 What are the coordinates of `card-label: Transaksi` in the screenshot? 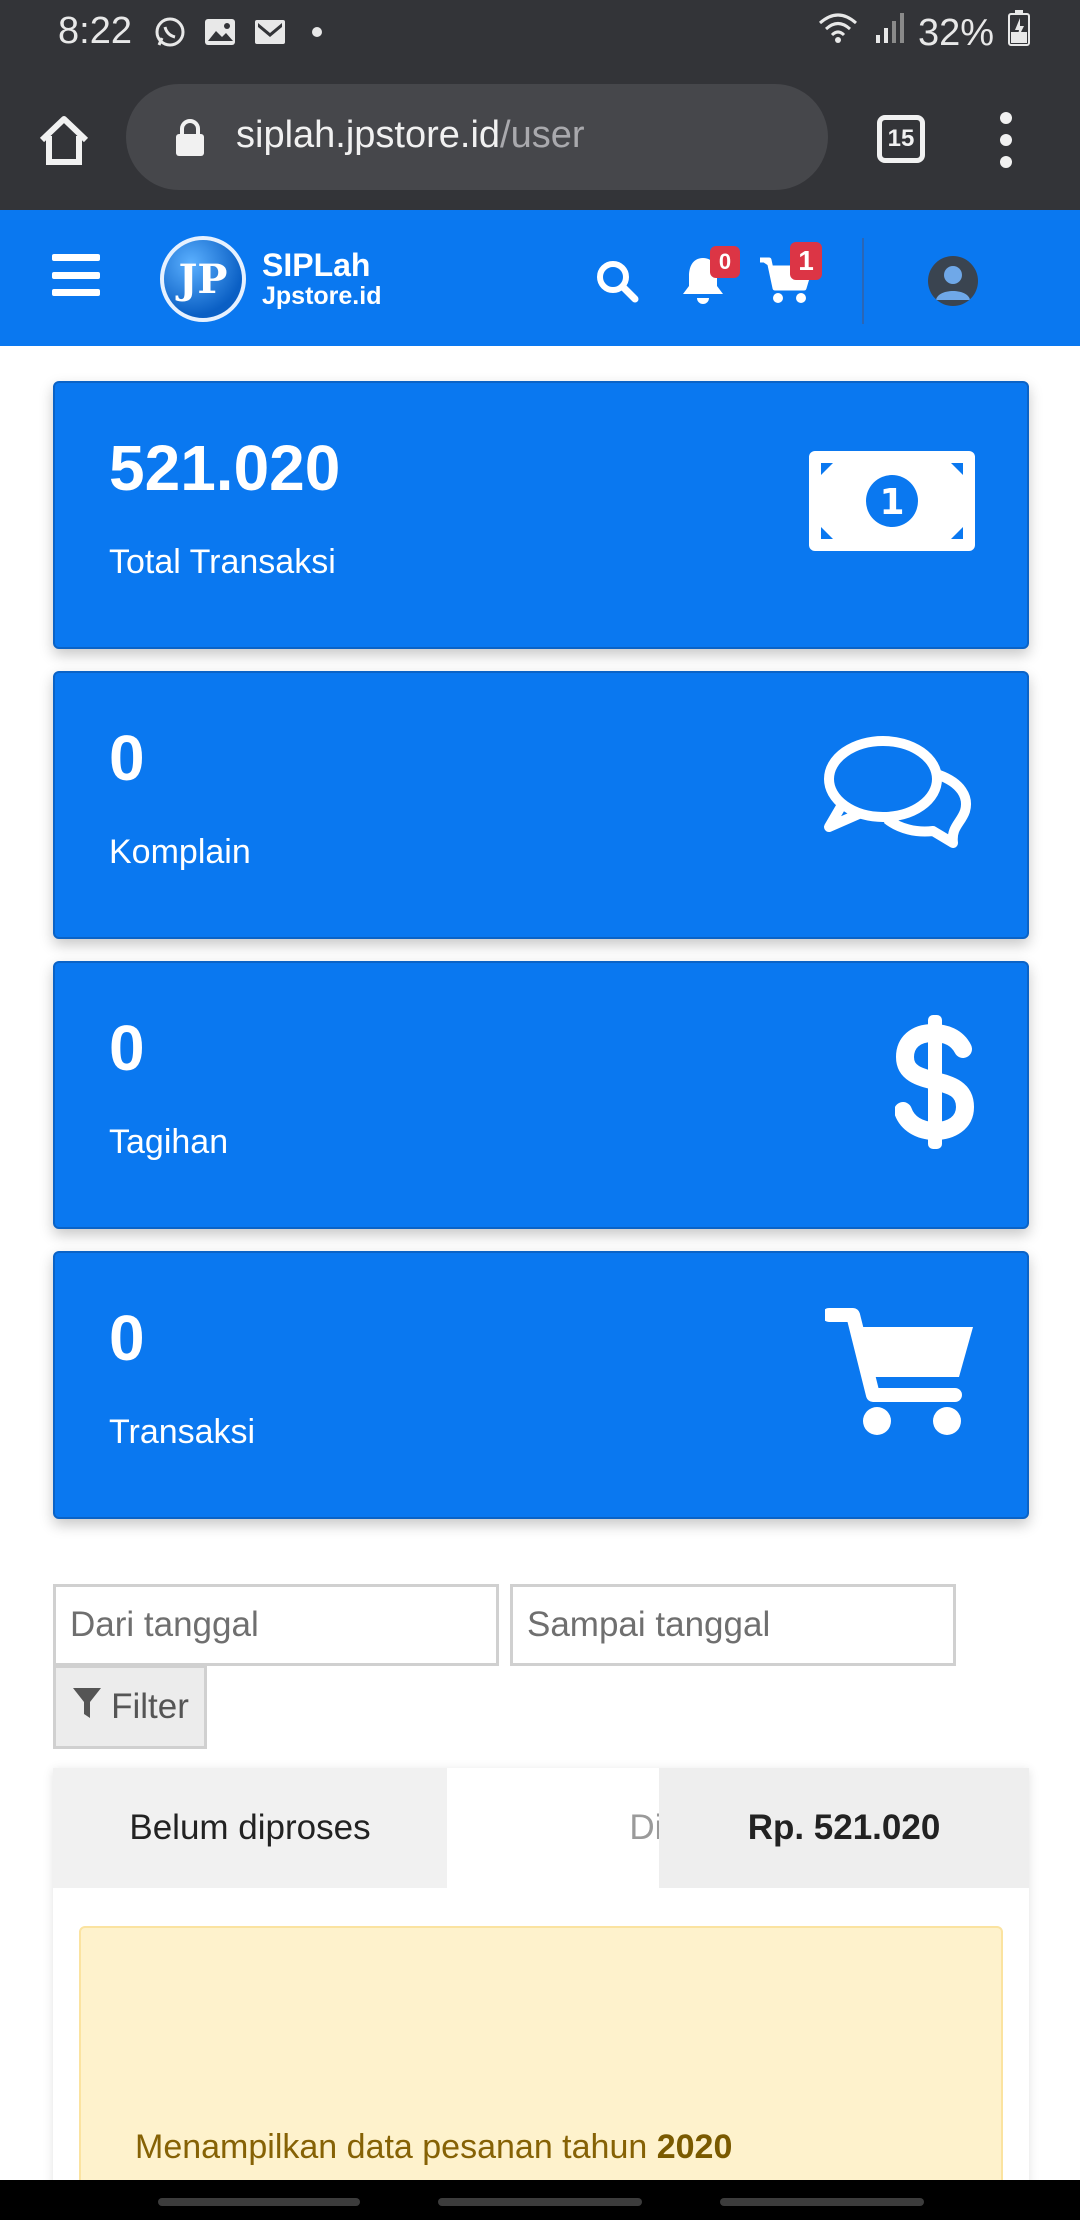 It's located at (182, 1432).